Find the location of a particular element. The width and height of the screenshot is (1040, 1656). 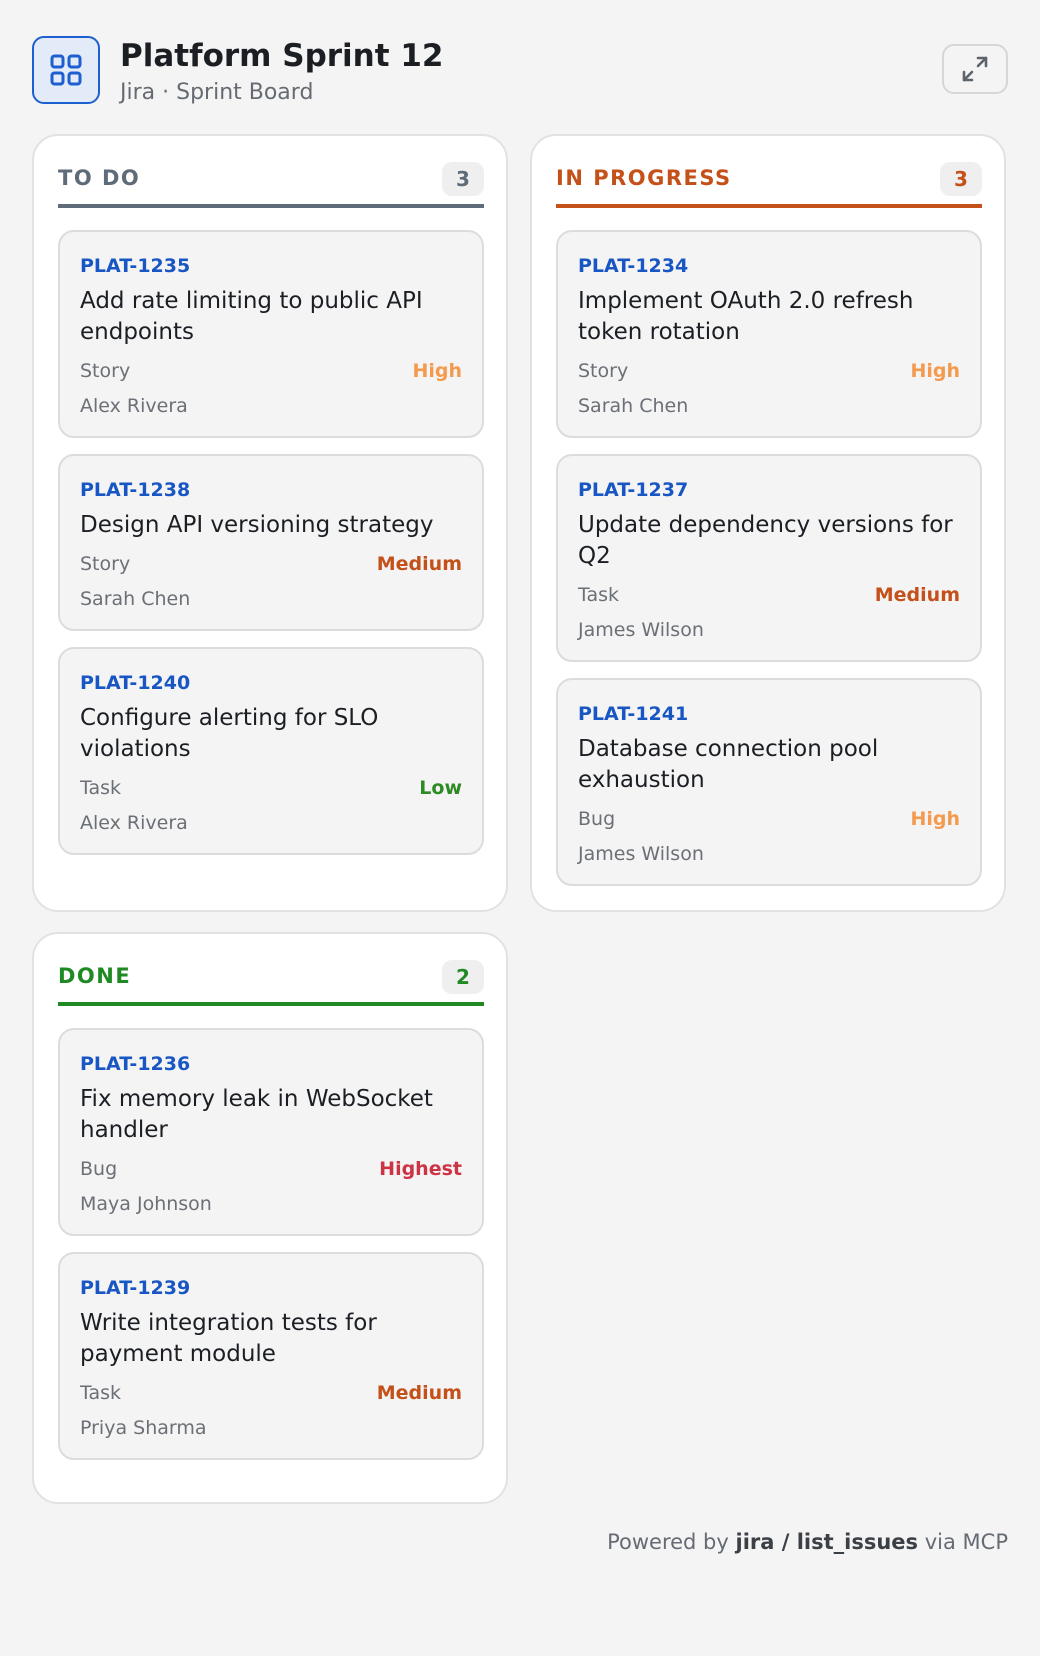

footer-suffix: via MCP is located at coordinates (966, 1542).